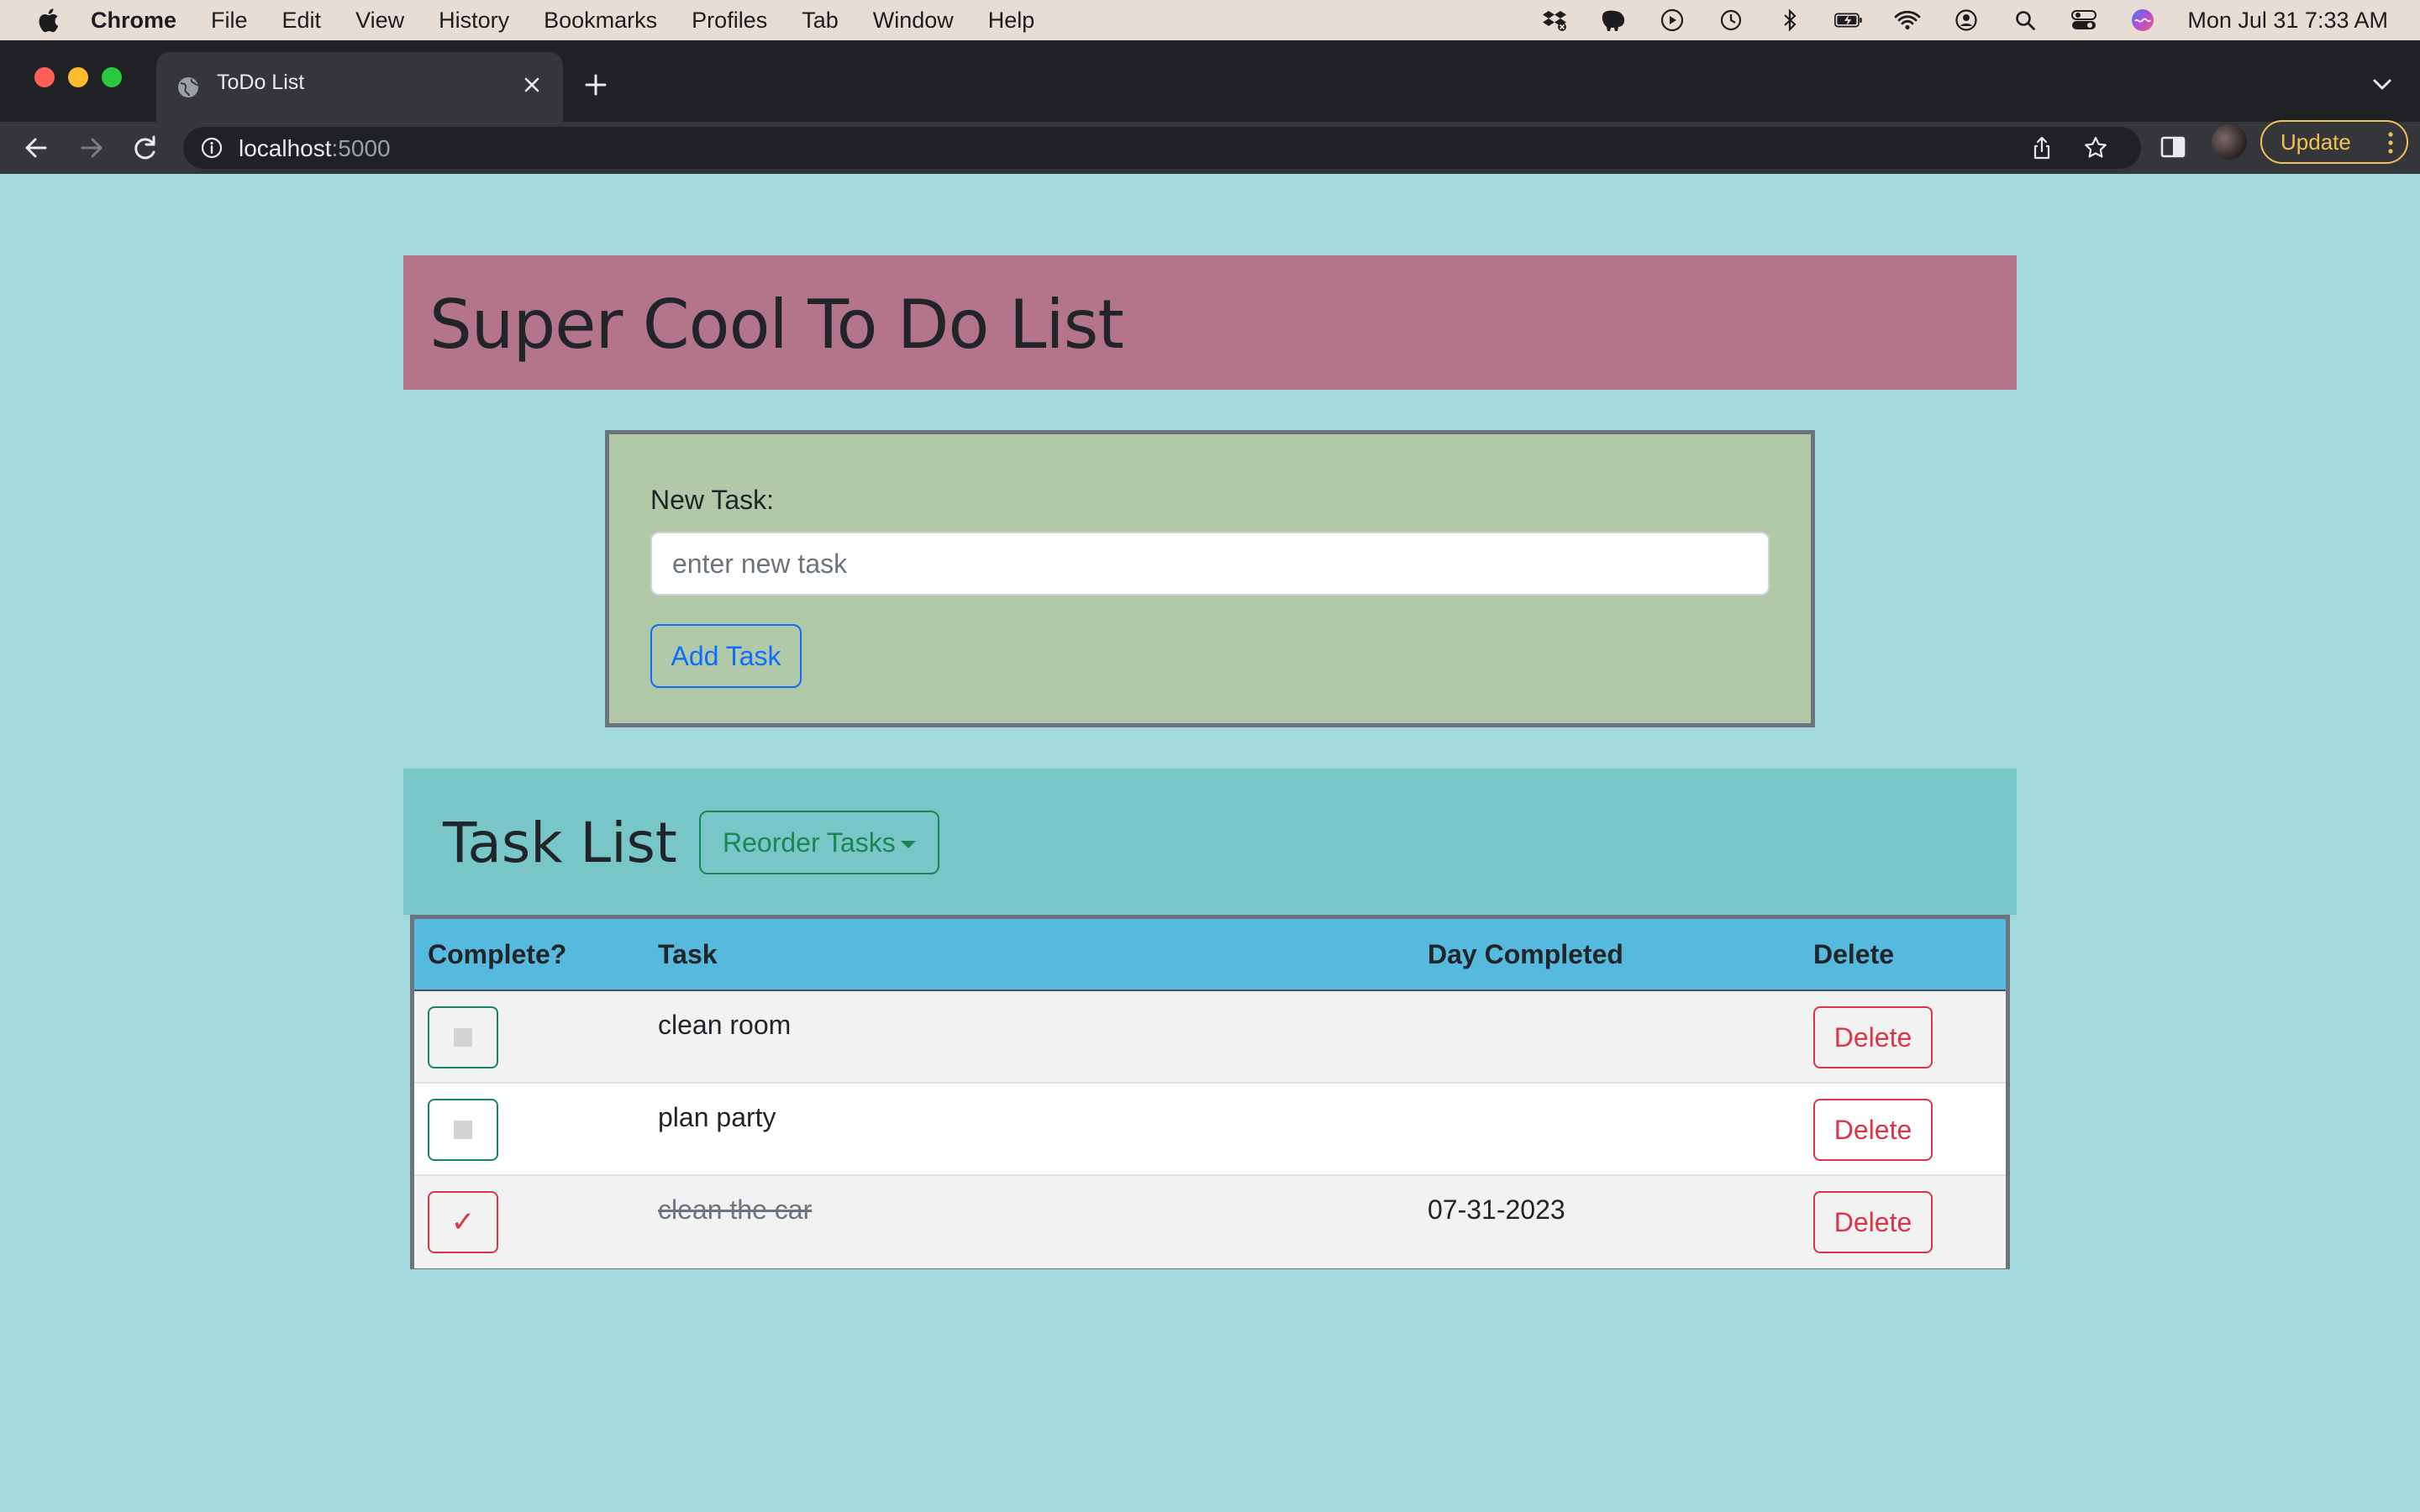  Describe the element at coordinates (531, 84) in the screenshot. I see `tab-close-icon` at that location.